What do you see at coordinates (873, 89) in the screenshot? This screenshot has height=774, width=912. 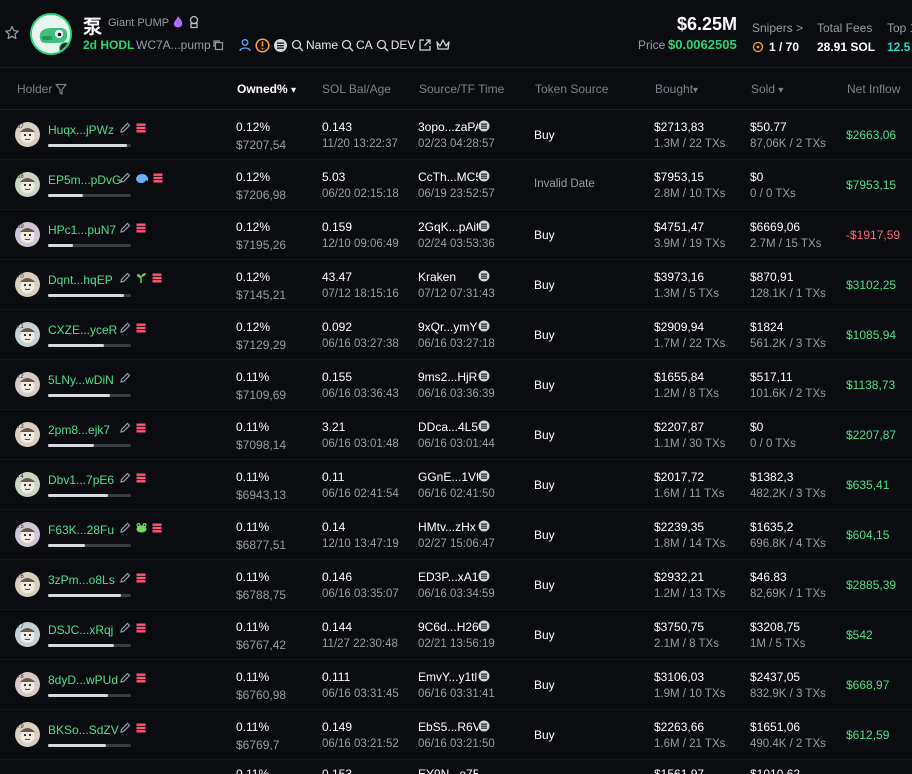 I see `net-inflow-column-header: Net Inflow` at bounding box center [873, 89].